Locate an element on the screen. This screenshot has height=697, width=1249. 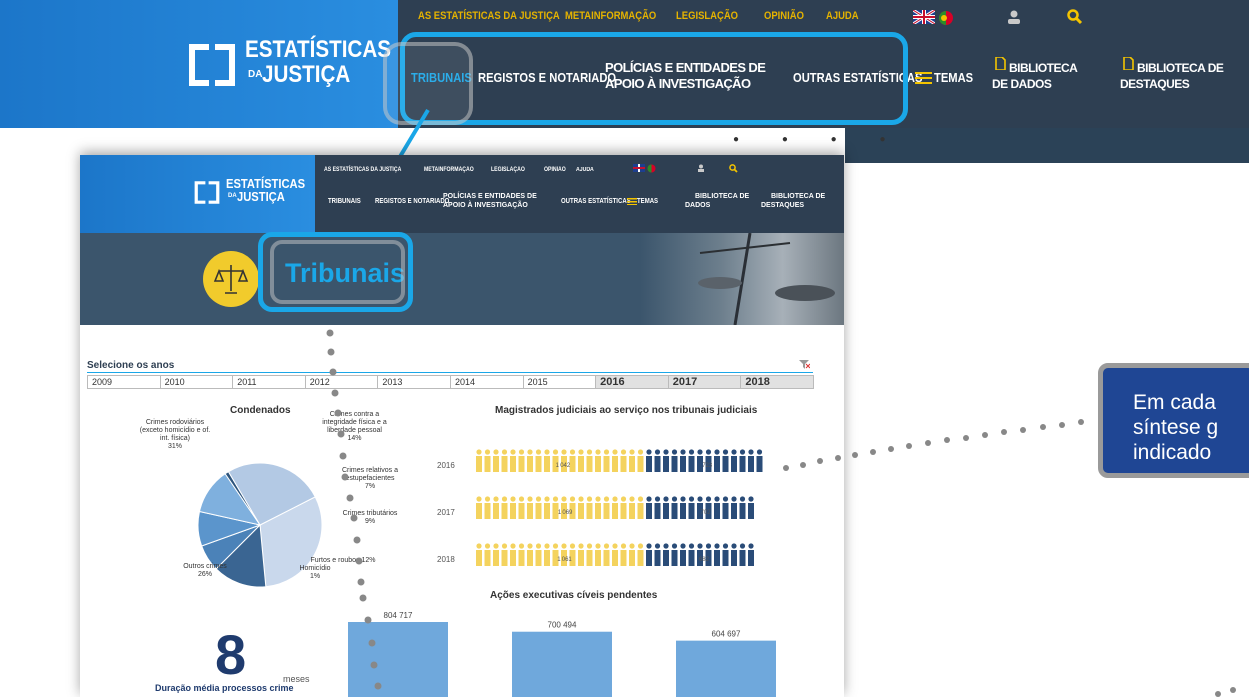
callout-text: Em cada síntese g indicado is located at coordinates (1176, 427).